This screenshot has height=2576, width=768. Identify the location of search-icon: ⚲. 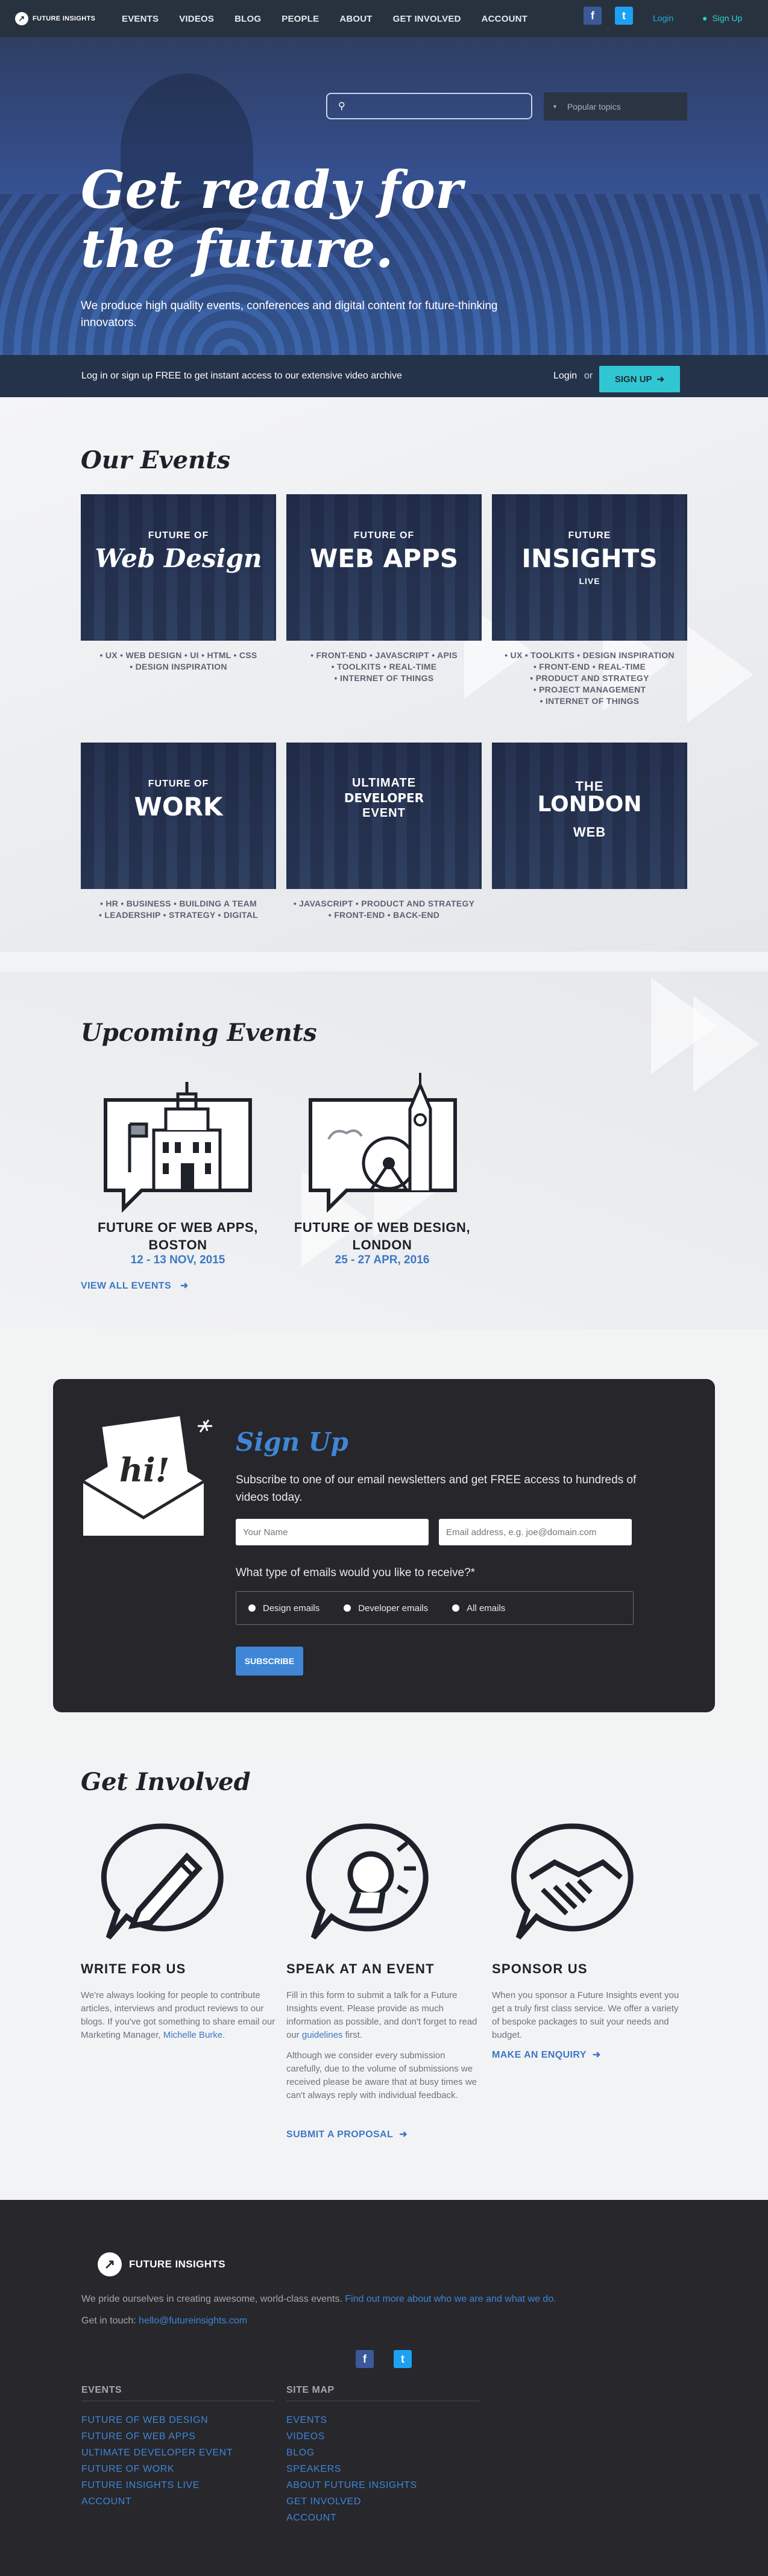
(341, 106).